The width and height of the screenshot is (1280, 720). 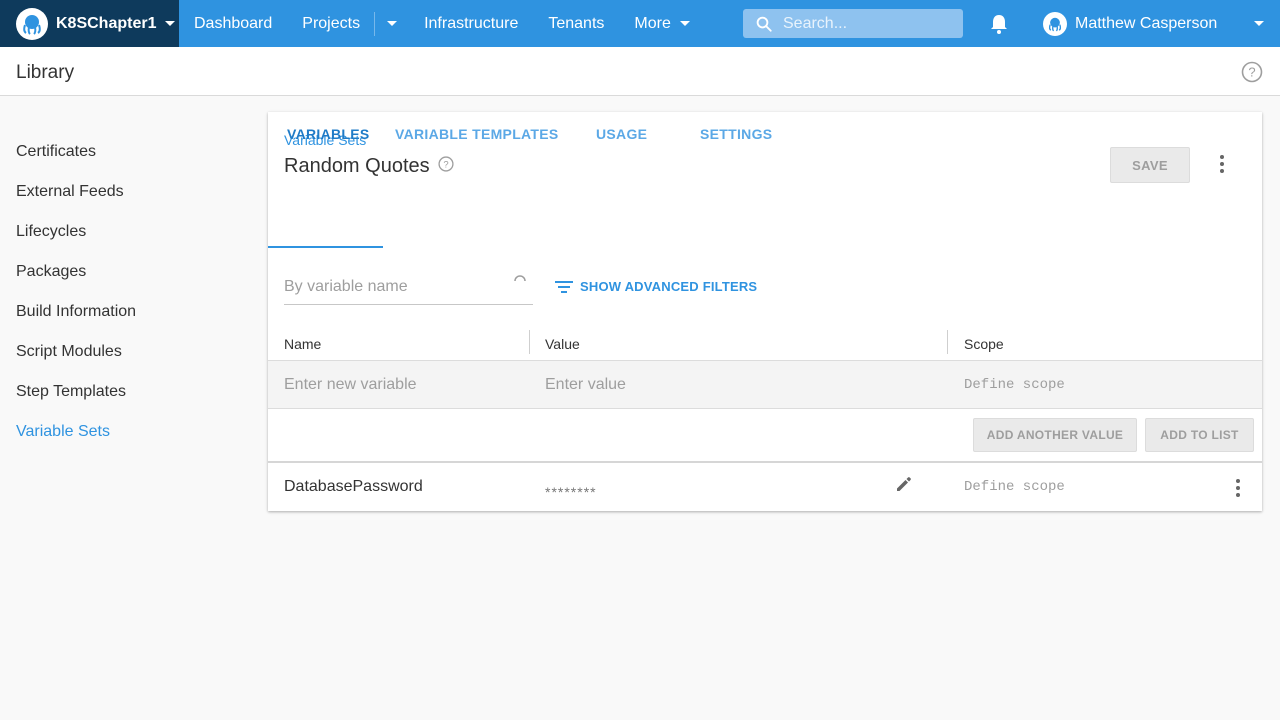 I want to click on variable-scope: Define scope, so click(x=1014, y=487).